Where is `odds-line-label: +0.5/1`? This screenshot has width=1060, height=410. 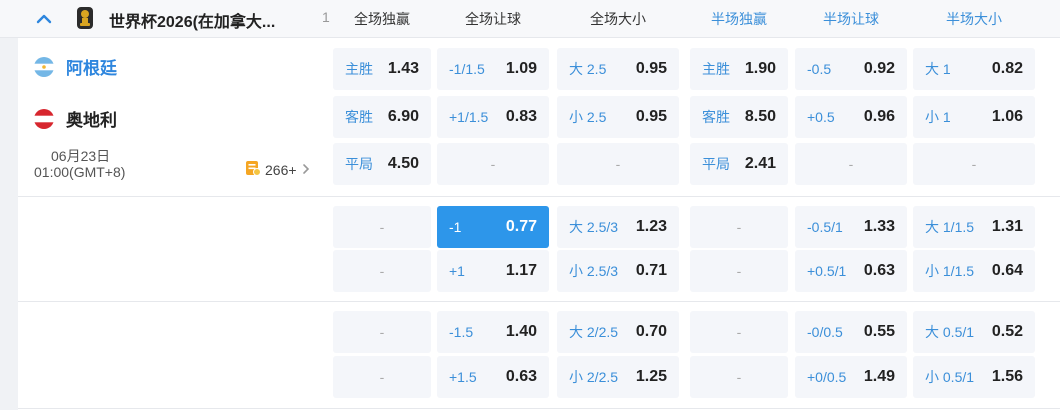 odds-line-label: +0.5/1 is located at coordinates (827, 271).